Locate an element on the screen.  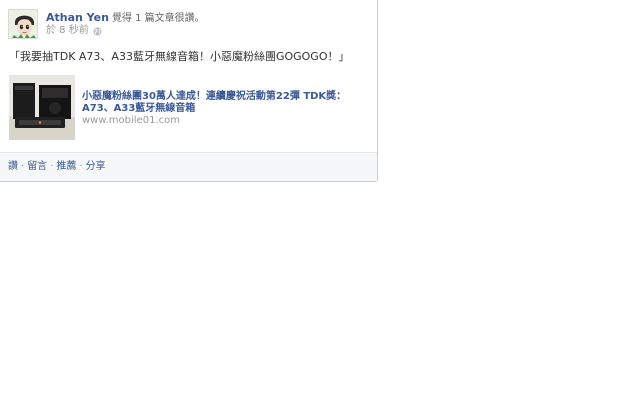
author-avatar is located at coordinates (23, 24).